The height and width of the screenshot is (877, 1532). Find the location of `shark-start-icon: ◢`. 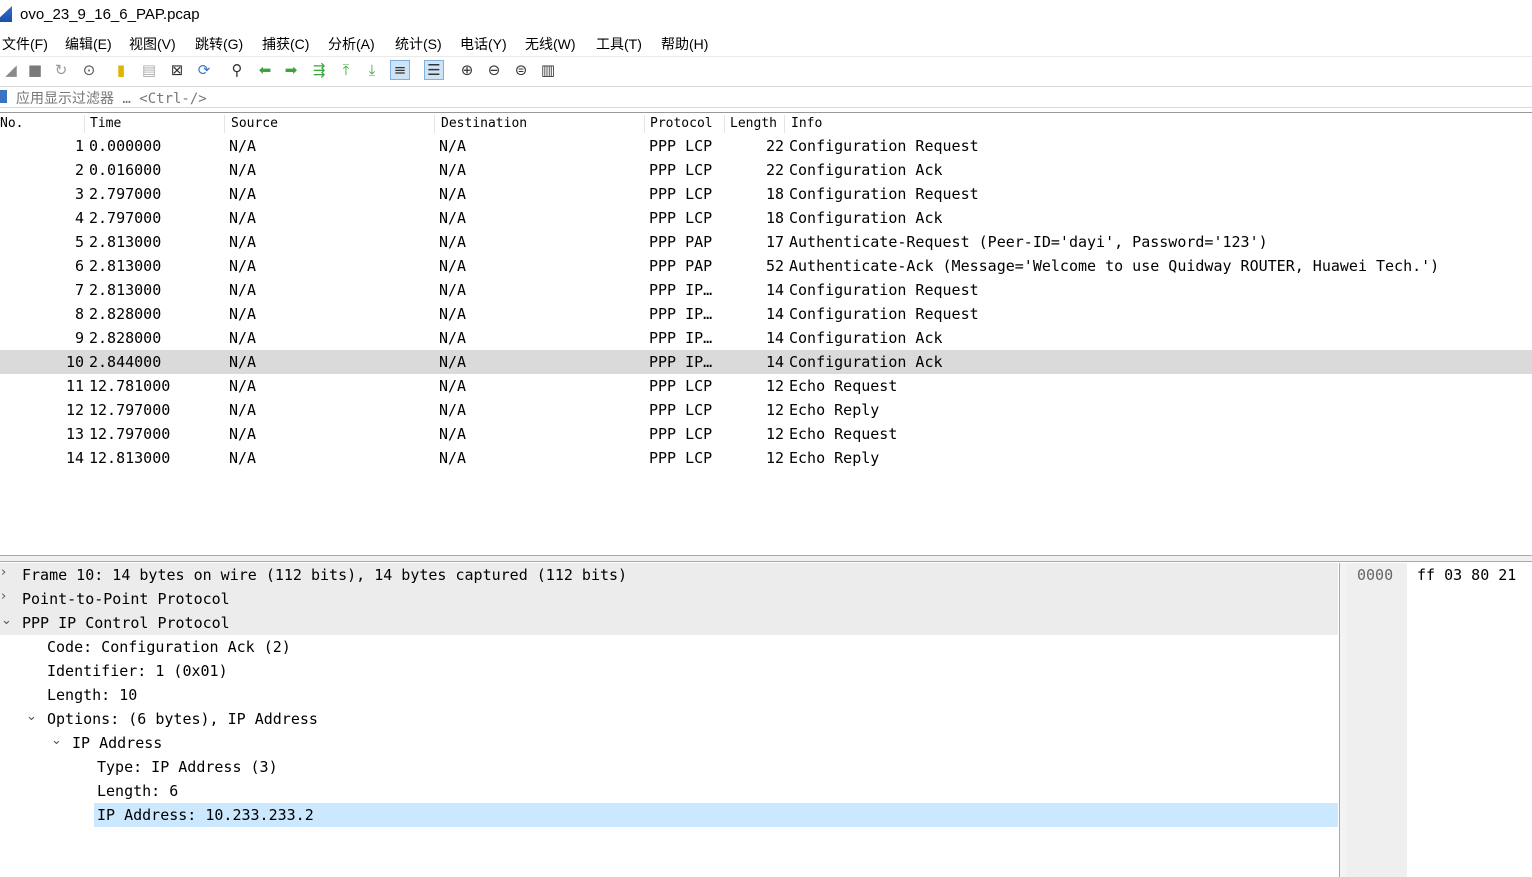

shark-start-icon: ◢ is located at coordinates (11, 70).